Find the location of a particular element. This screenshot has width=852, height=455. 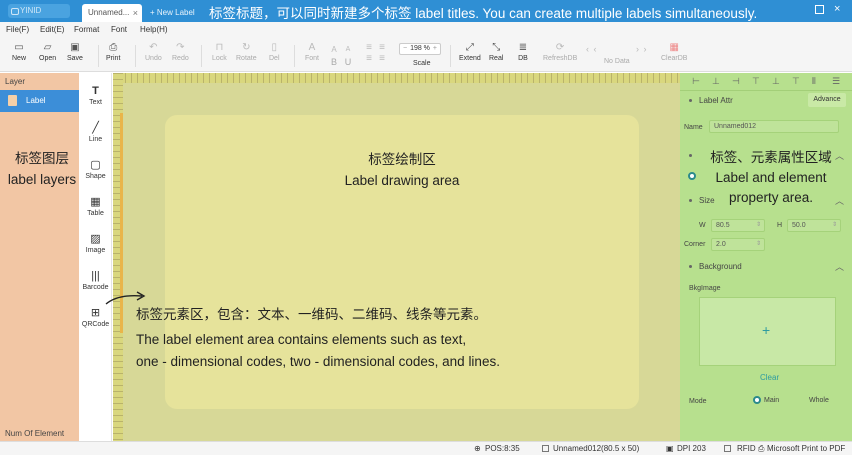

alignment-toolbar: ⊢ ⊥ ⊣ ⊤ ⊥ ⊤ ⫴ ☰ is located at coordinates (766, 82).